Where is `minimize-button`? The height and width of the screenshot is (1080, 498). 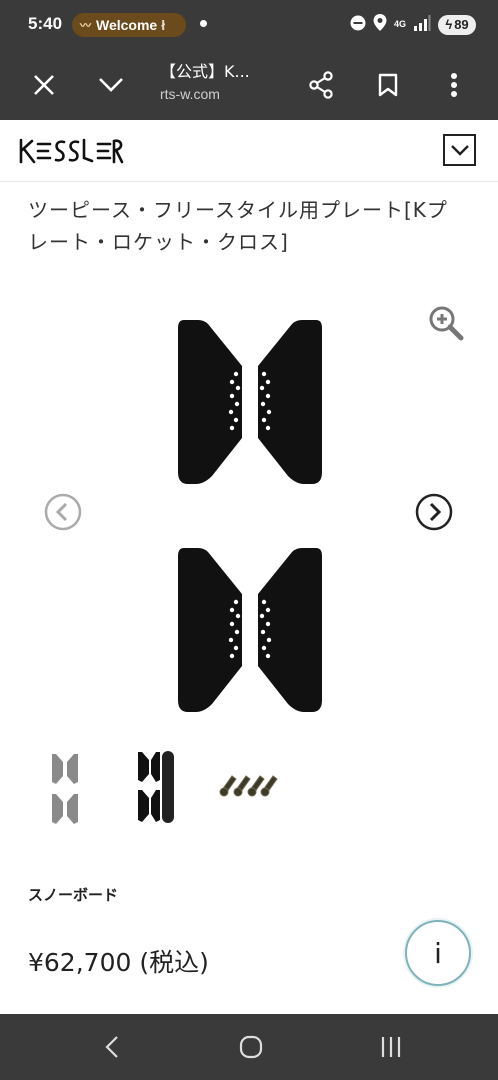 minimize-button is located at coordinates (111, 85).